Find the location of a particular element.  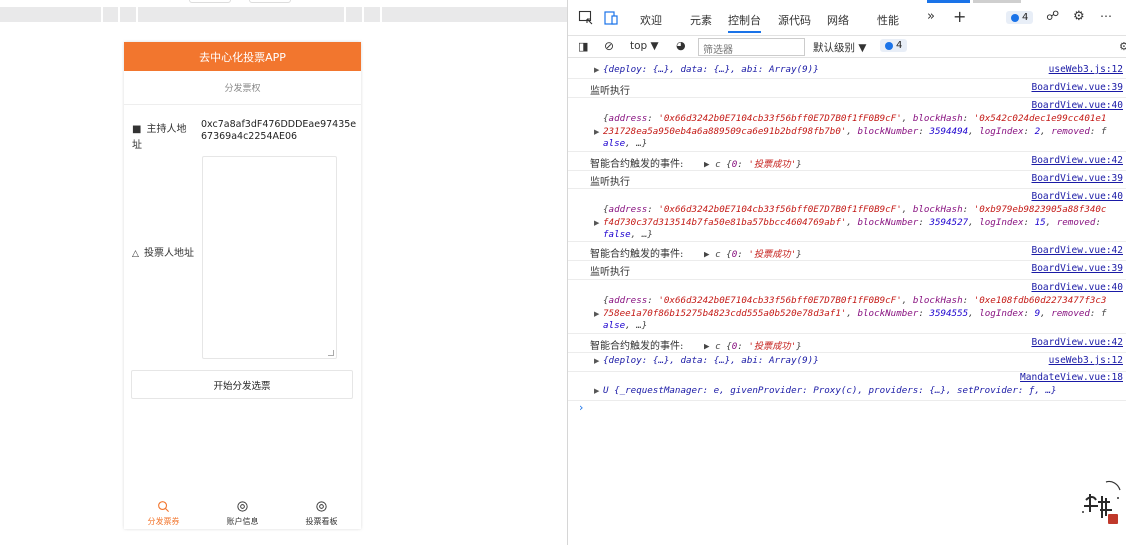

clear-console-icon: ⊘ is located at coordinates (609, 46).